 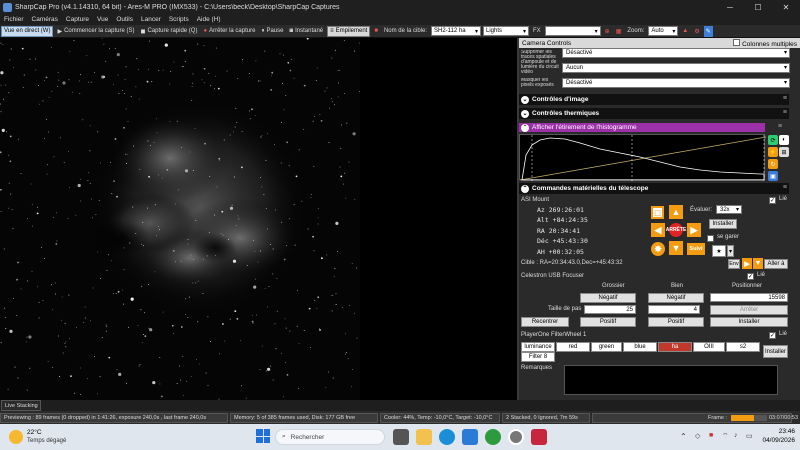 What do you see at coordinates (151, 19) in the screenshot?
I see `menu-launch: Lancer` at bounding box center [151, 19].